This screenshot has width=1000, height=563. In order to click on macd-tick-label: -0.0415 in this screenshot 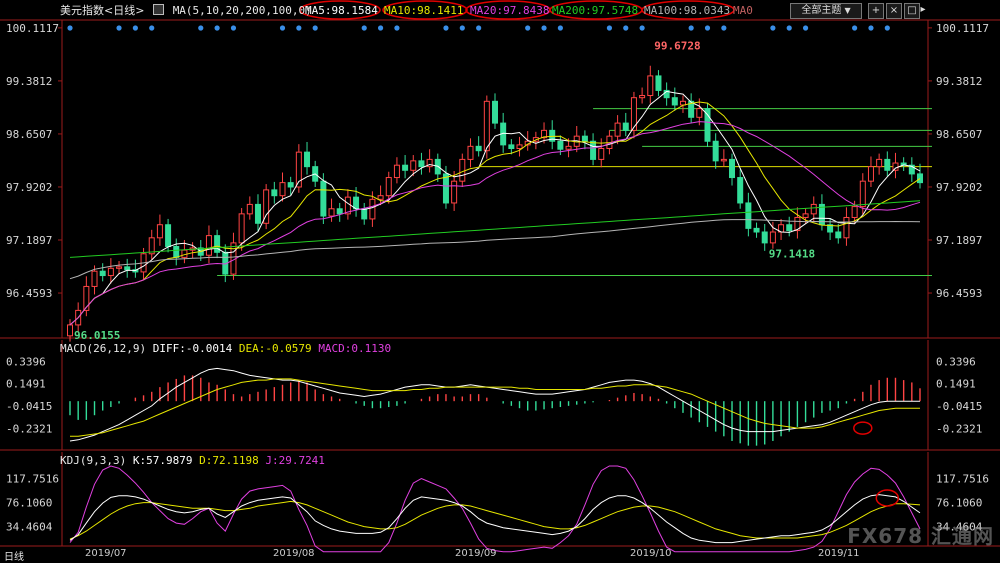, I will do `click(29, 406)`.